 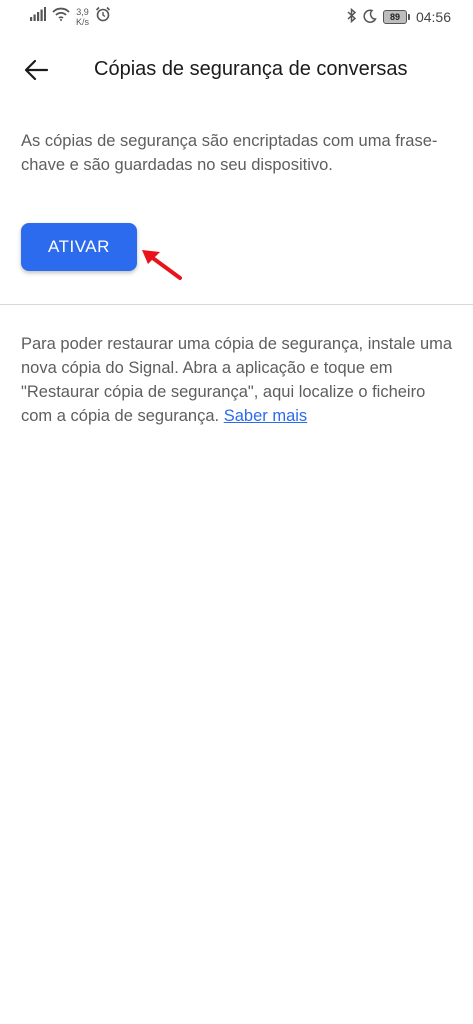 I want to click on signal-icon, so click(x=38, y=16).